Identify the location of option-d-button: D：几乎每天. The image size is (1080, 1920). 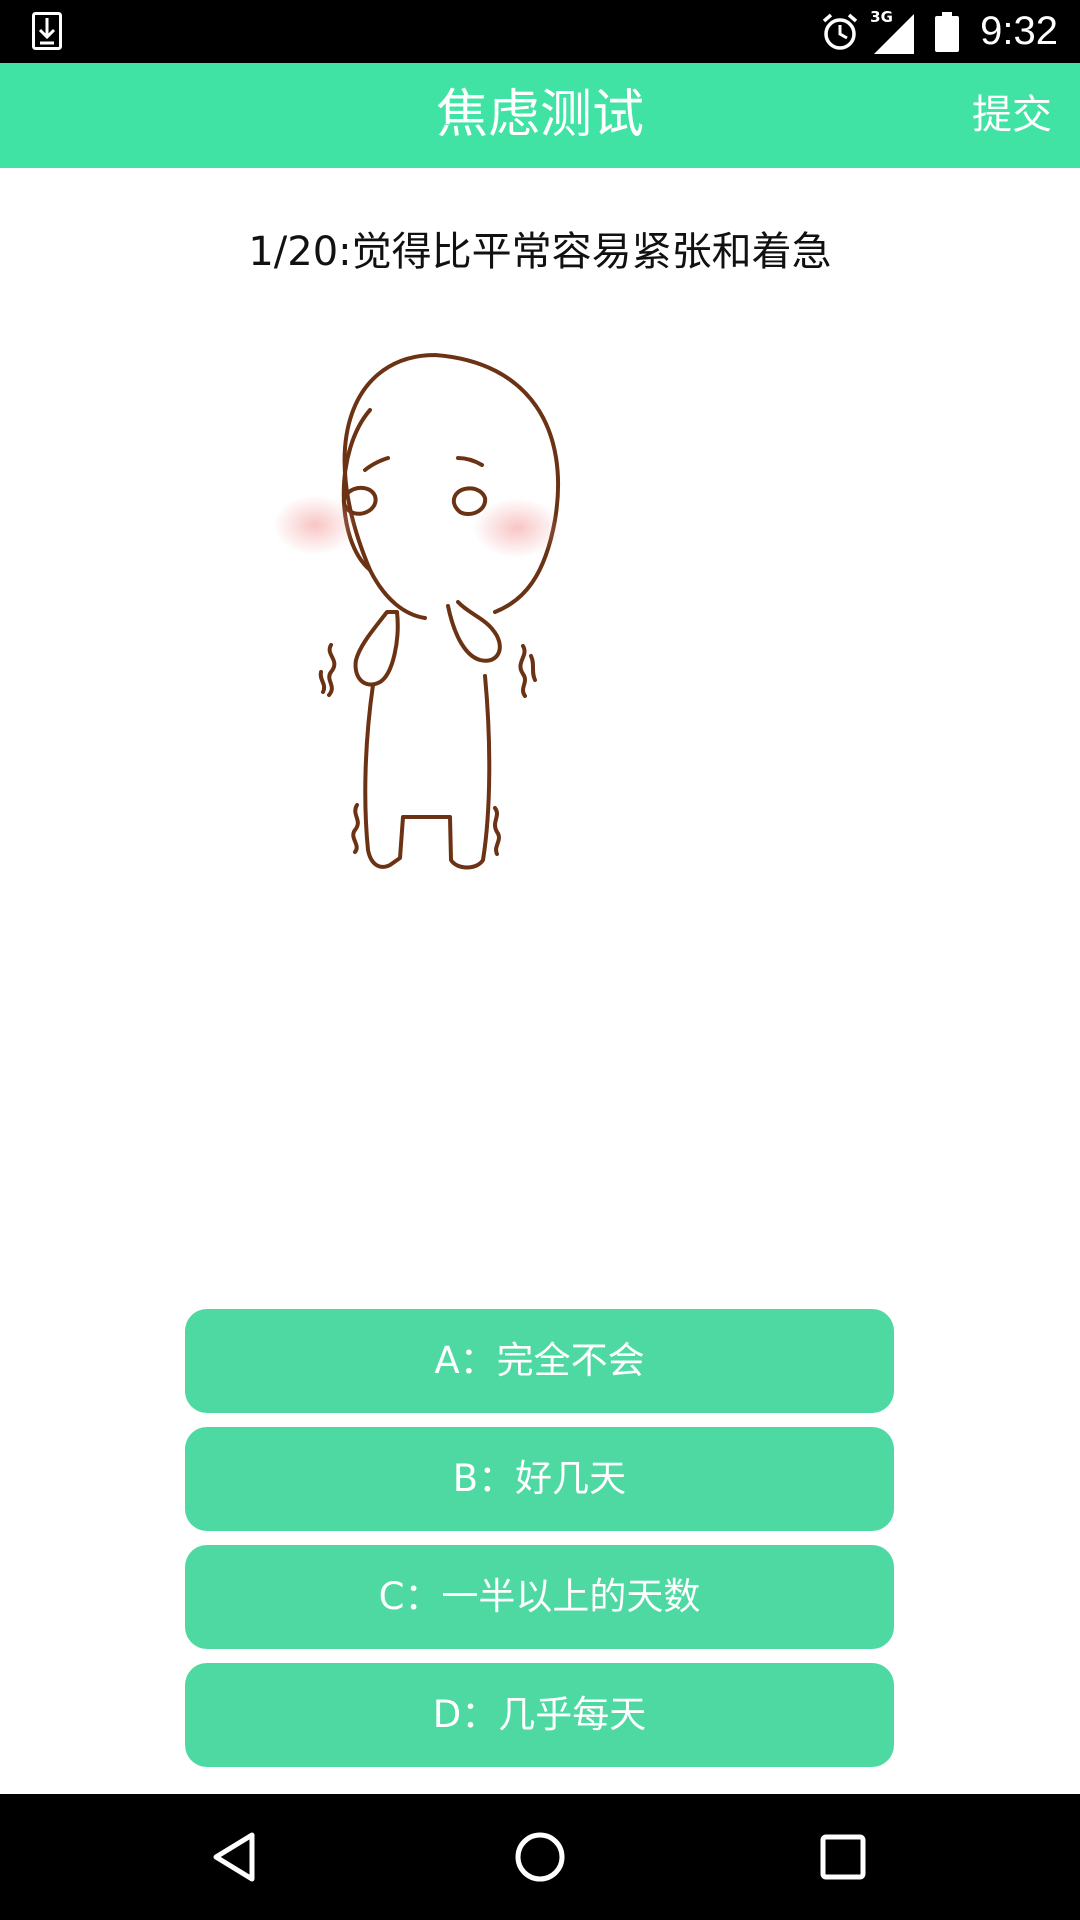
(539, 1715).